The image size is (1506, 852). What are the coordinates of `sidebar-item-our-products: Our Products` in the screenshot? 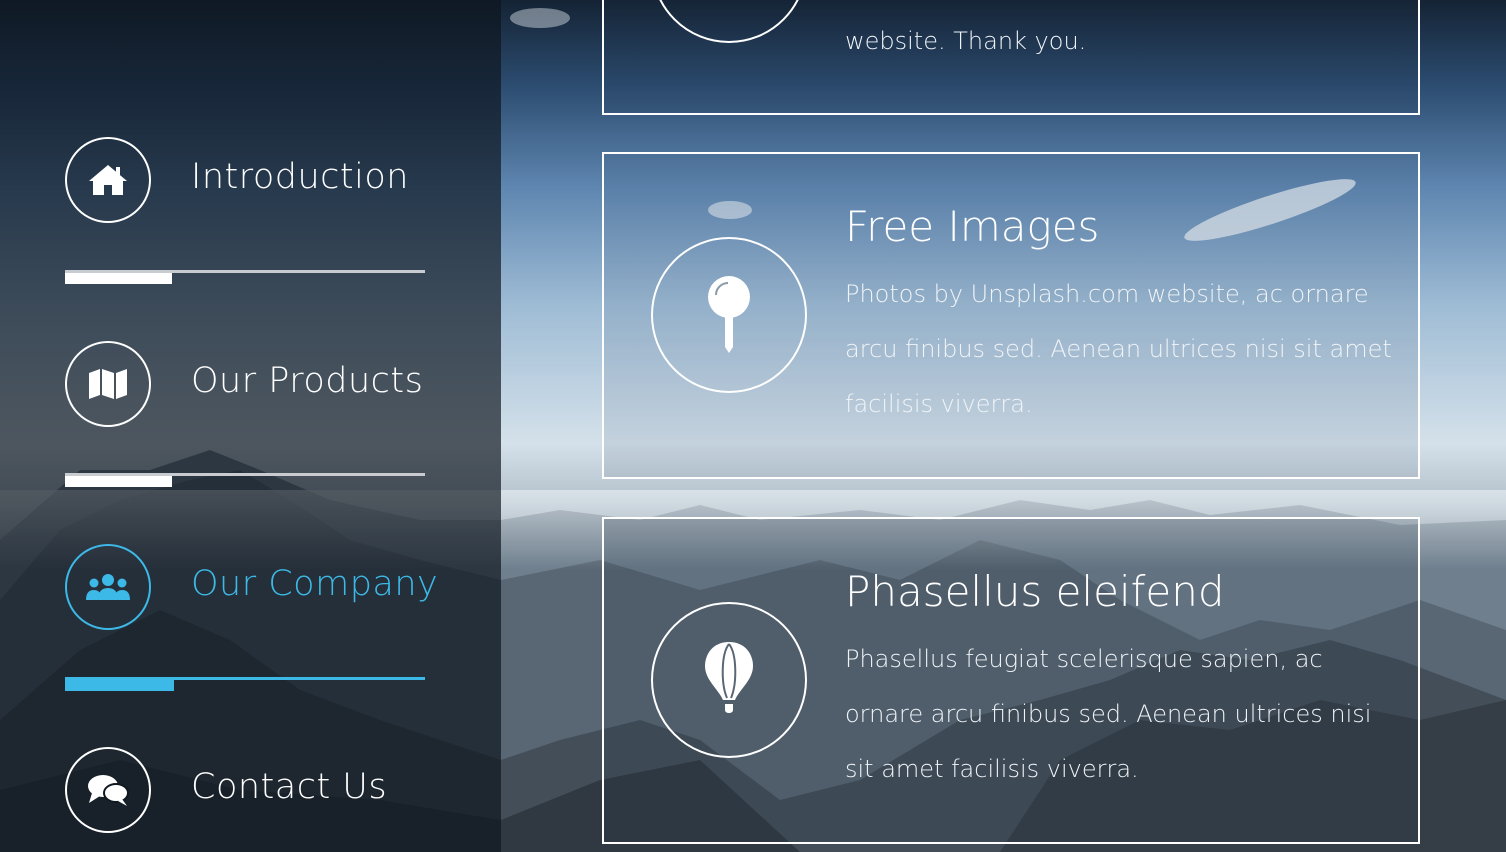 It's located at (255, 386).